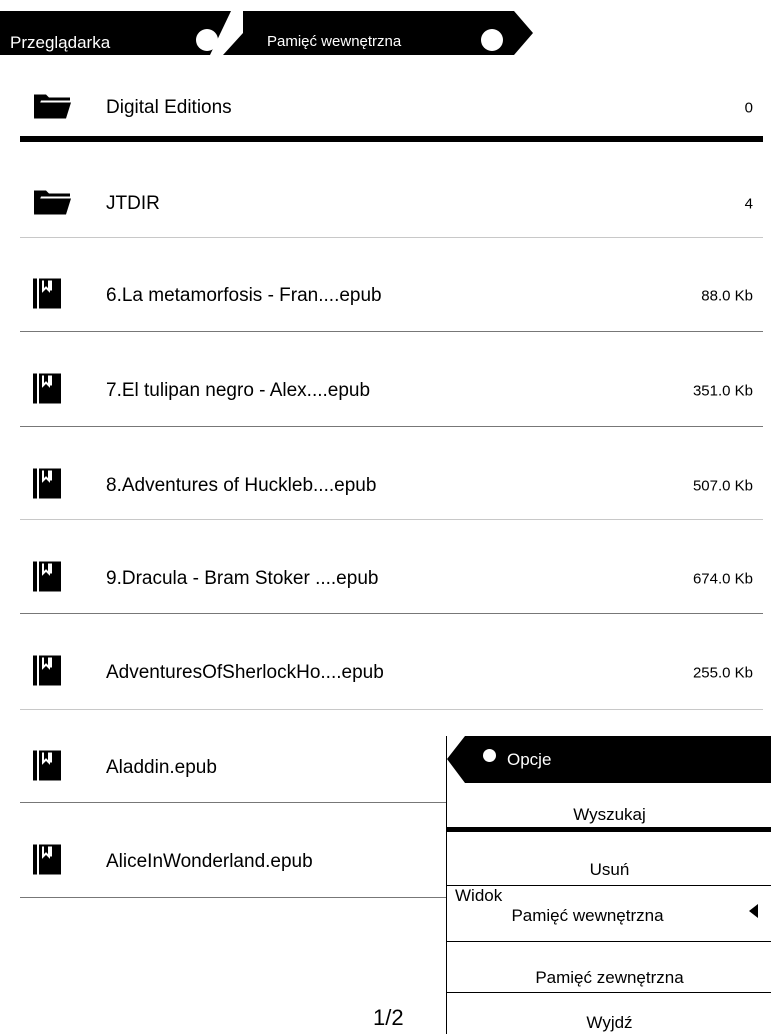  I want to click on file-name: JTDIR, so click(133, 203).